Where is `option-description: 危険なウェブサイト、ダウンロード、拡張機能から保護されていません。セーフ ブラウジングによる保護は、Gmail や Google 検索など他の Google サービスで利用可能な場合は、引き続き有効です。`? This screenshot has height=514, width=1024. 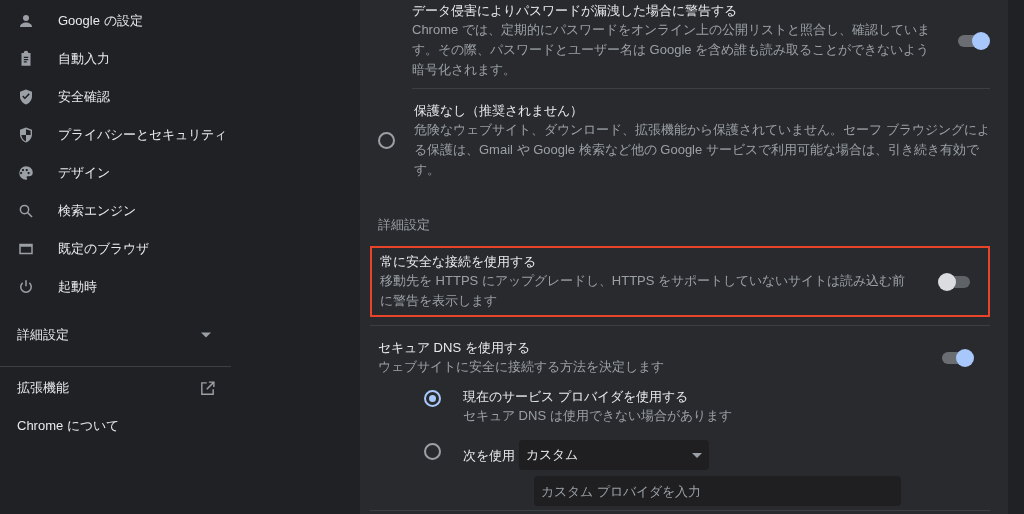
option-description: 危険なウェブサイト、ダウンロード、拡張機能から保護されていません。セーフ ブラウジングによる保護は、Gmail や Google 検索など他の Google サービスで利用可能な場合は、引き続き有効です。 is located at coordinates (702, 150).